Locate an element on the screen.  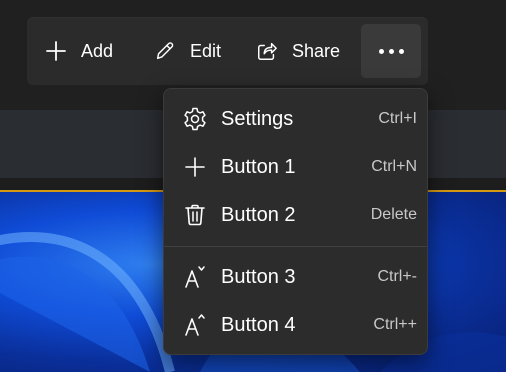
share-button-label: Share is located at coordinates (316, 50).